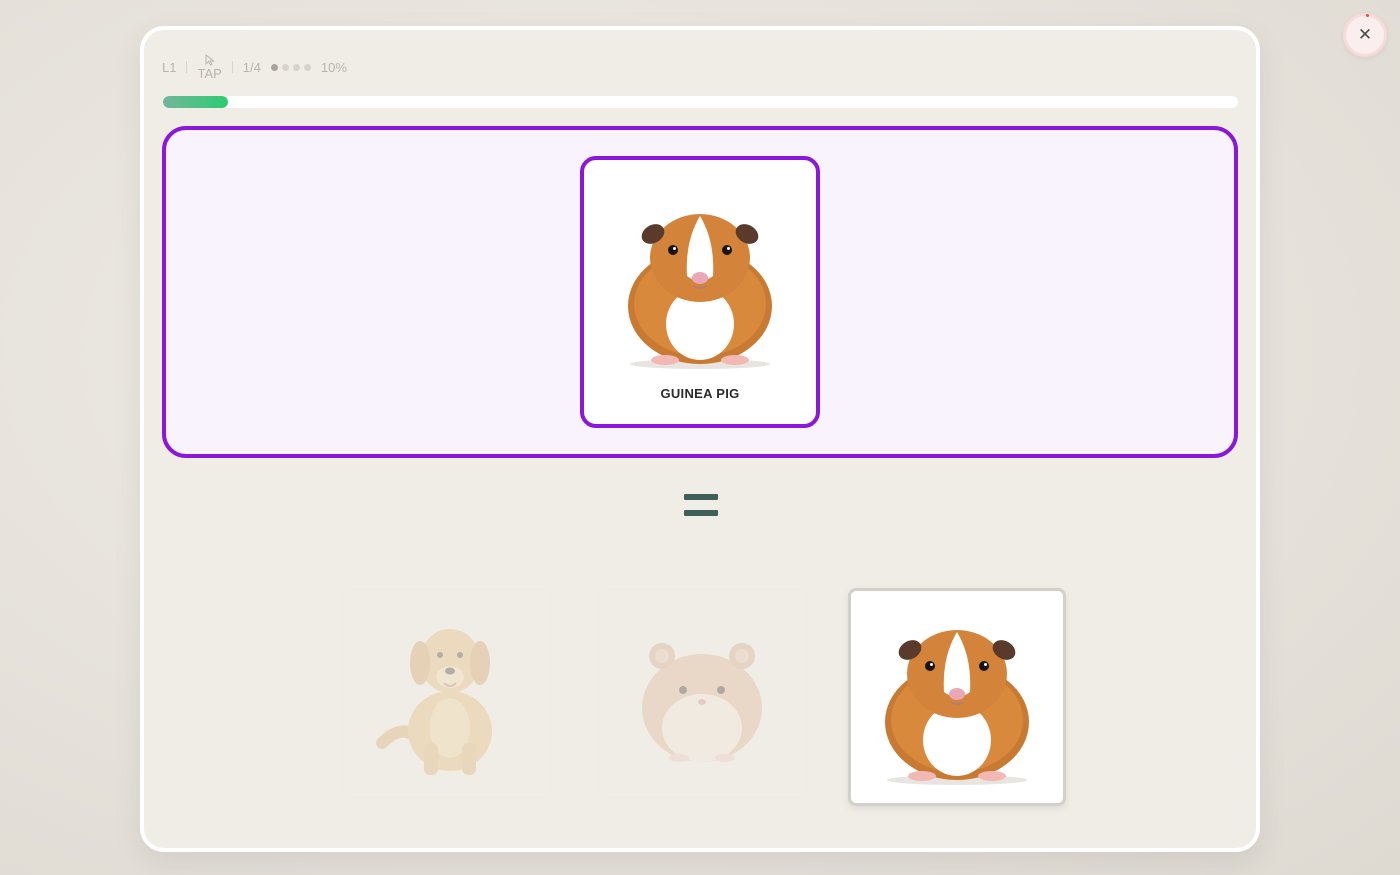 Image resolution: width=1400 pixels, height=875 pixels. I want to click on equals-symbol, so click(702, 505).